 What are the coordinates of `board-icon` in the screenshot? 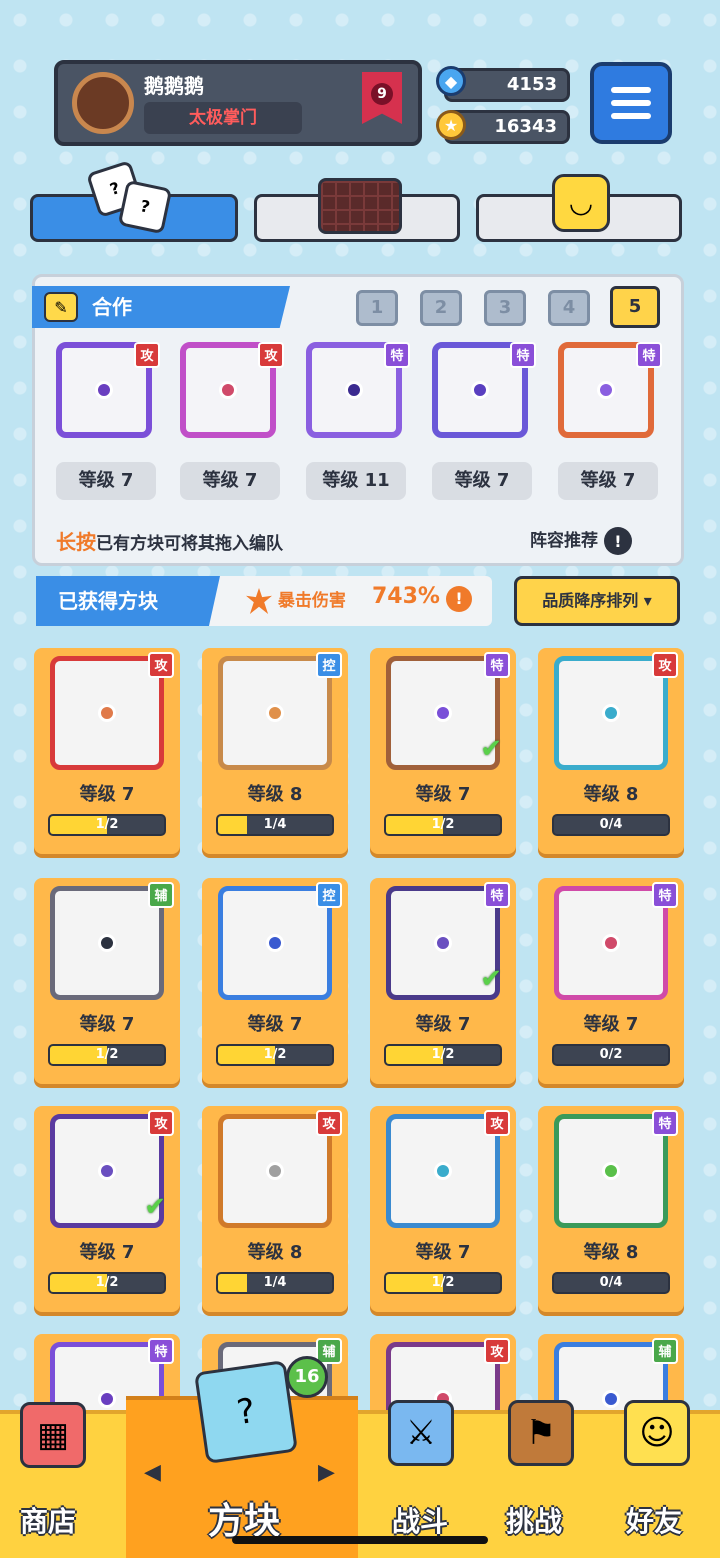 It's located at (360, 206).